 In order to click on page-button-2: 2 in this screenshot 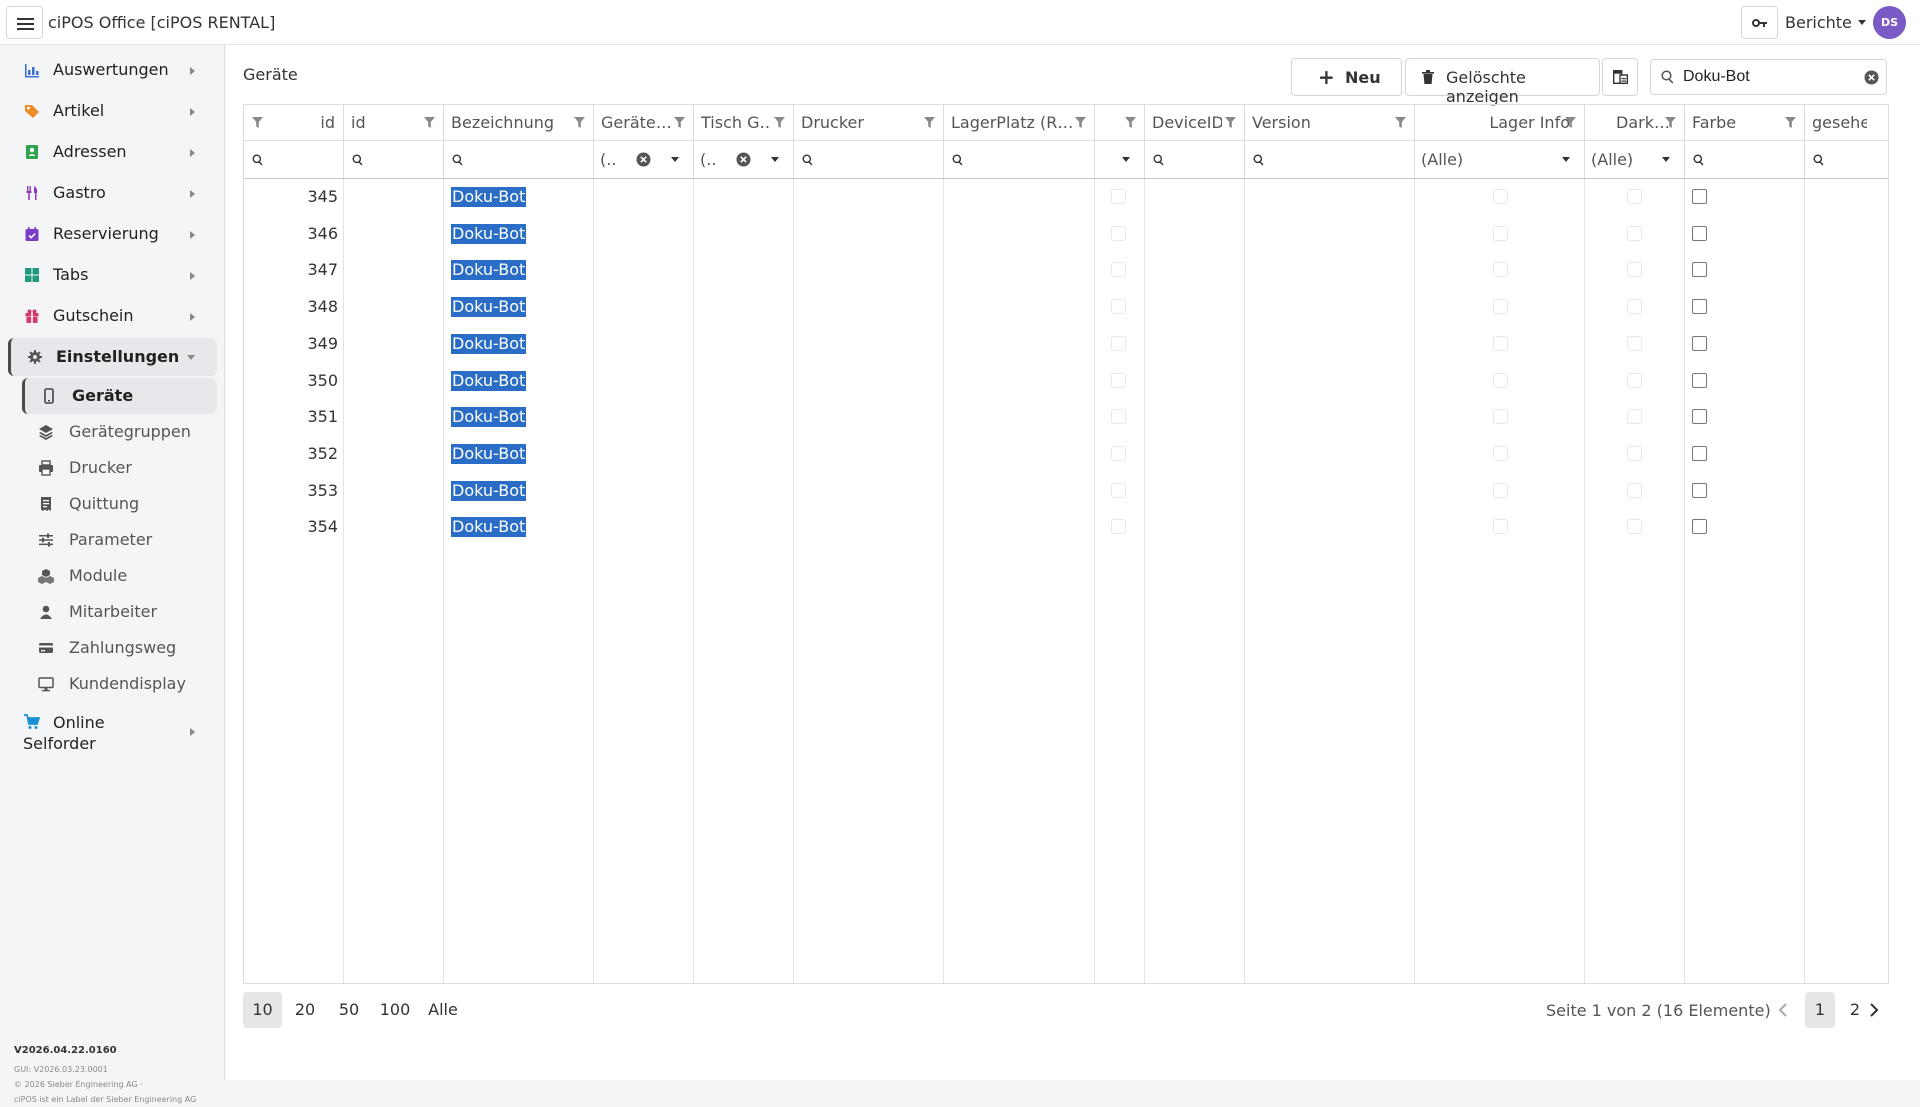, I will do `click(1855, 1010)`.